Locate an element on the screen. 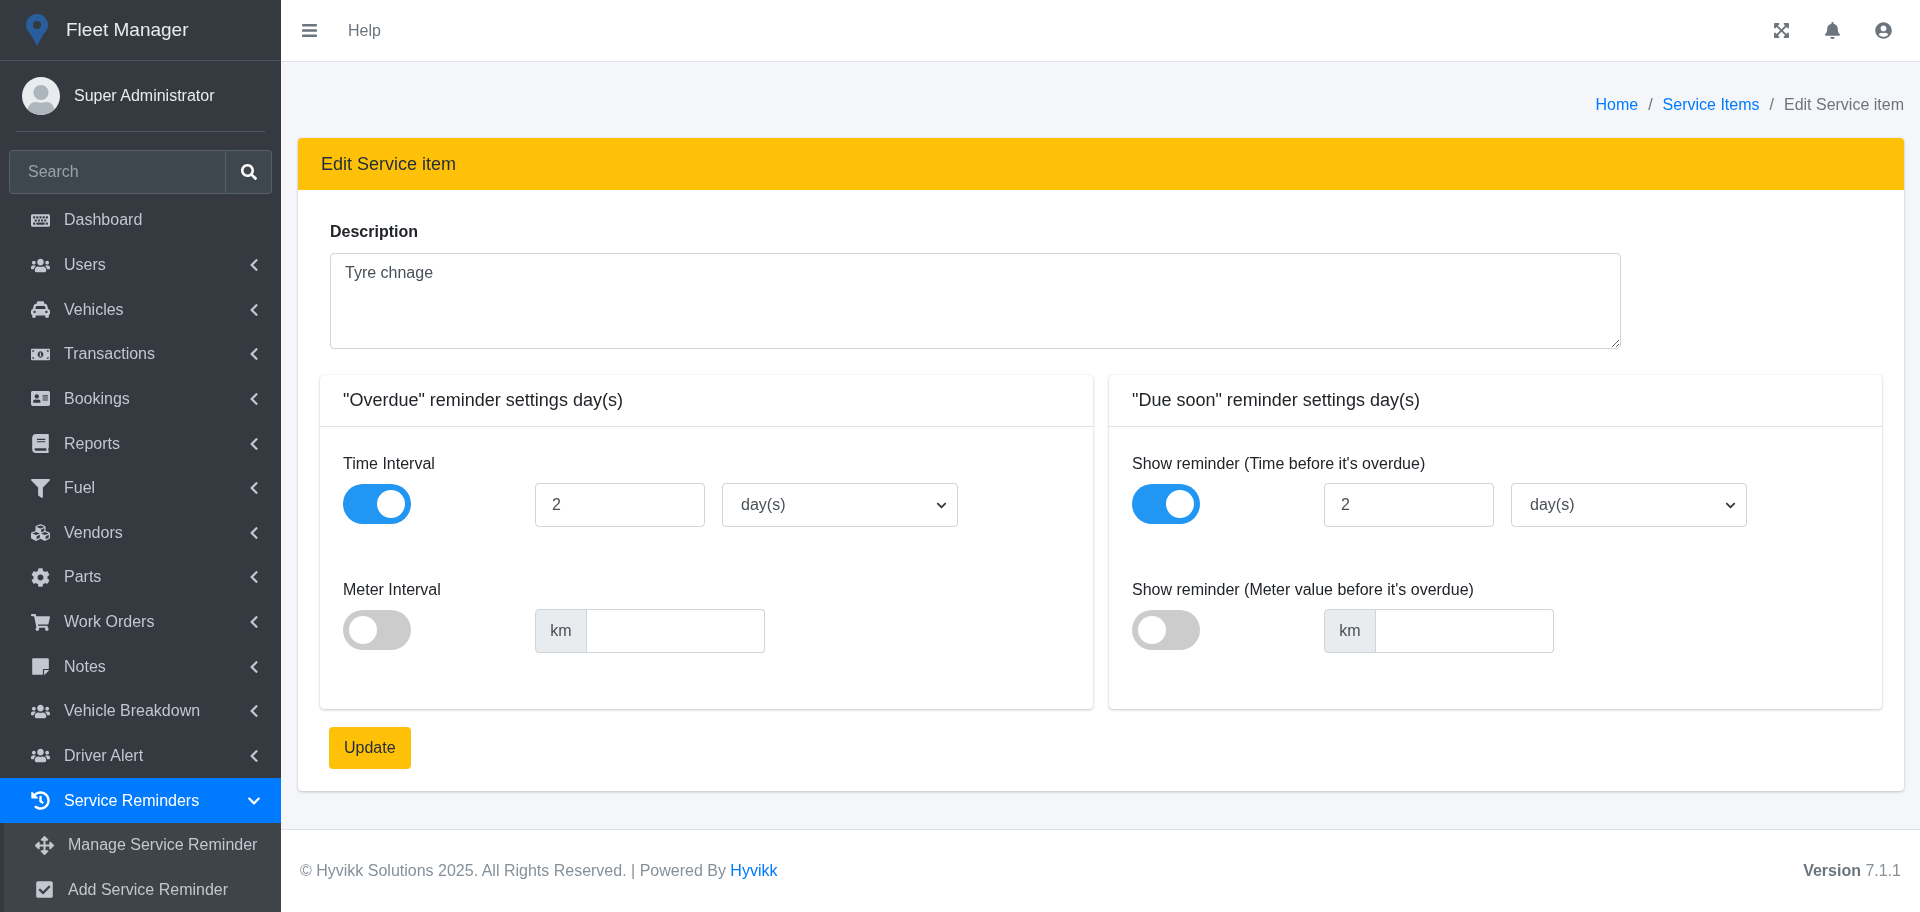 The image size is (1920, 912). sidebar-item: Parts is located at coordinates (140, 577).